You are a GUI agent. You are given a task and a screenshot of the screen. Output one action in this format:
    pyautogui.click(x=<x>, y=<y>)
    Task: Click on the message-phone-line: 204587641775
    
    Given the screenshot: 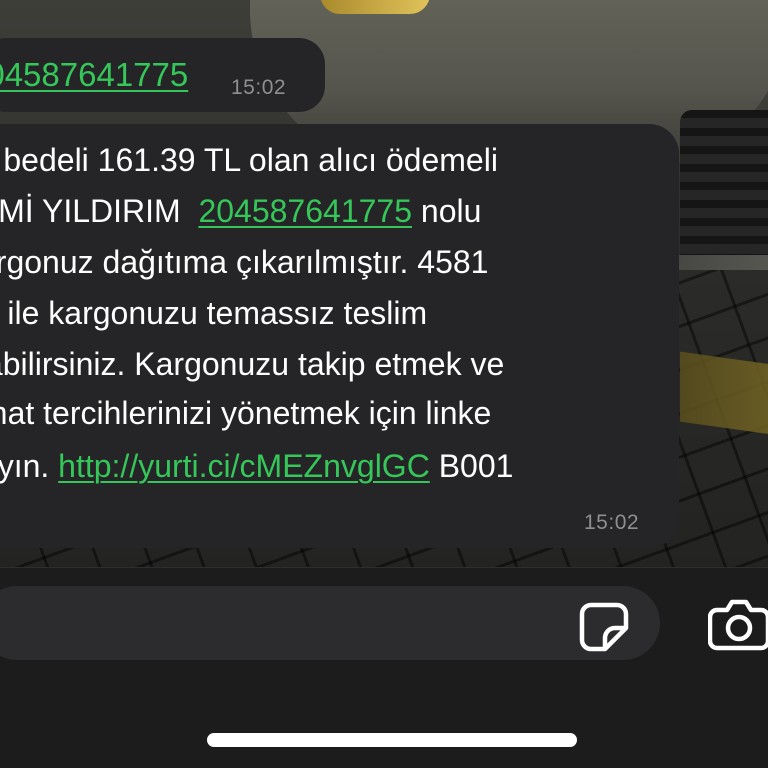 What is the action you would take?
    pyautogui.click(x=94, y=75)
    